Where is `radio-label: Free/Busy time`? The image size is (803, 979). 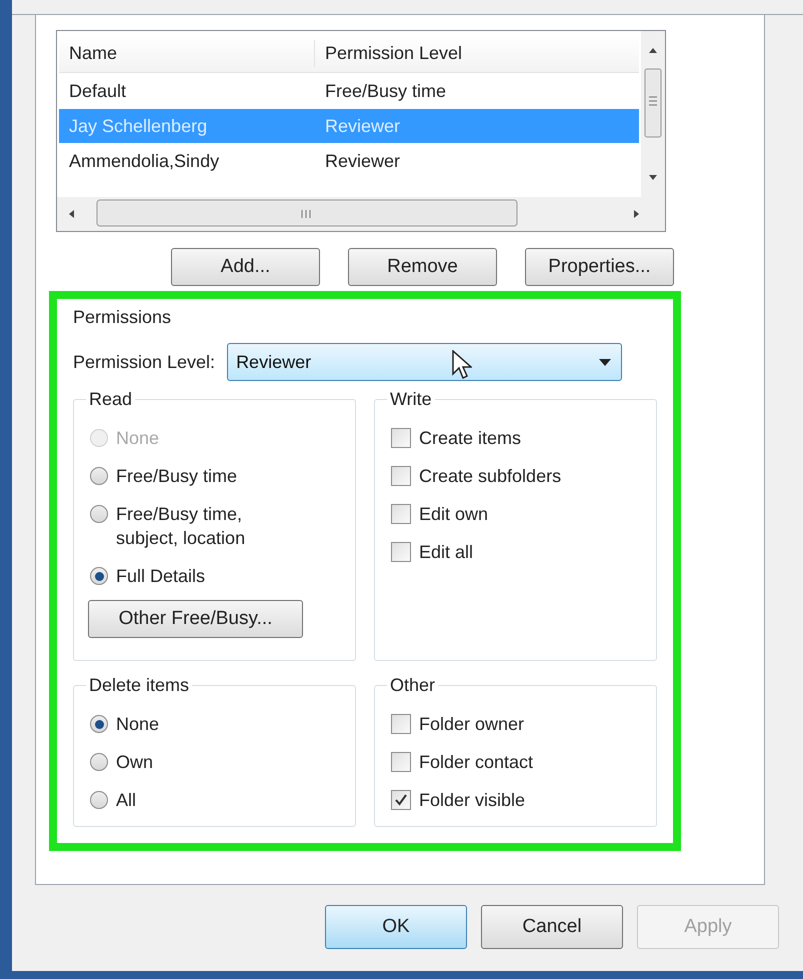 radio-label: Free/Busy time is located at coordinates (177, 476).